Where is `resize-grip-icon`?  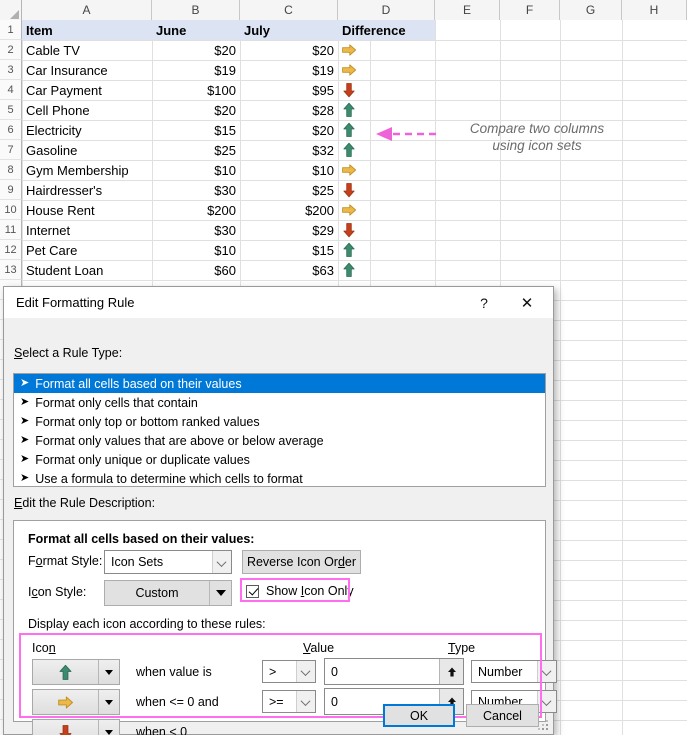 resize-grip-icon is located at coordinates (544, 726).